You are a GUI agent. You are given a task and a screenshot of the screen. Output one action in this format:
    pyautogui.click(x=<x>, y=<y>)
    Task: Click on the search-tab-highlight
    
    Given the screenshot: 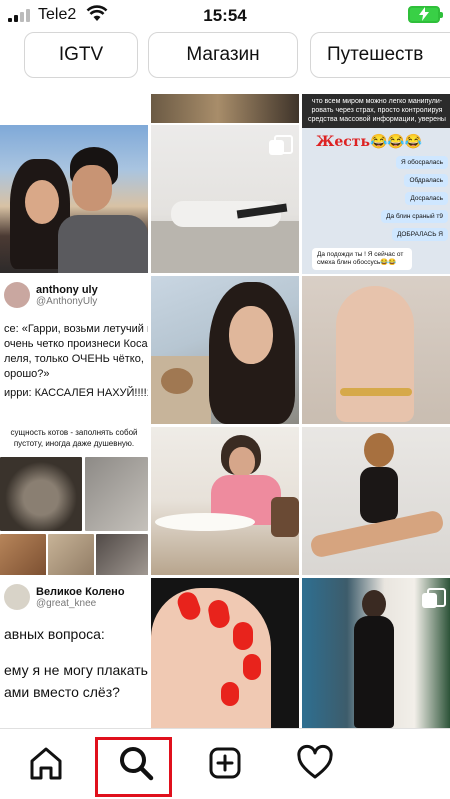 What is the action you would take?
    pyautogui.click(x=133, y=767)
    